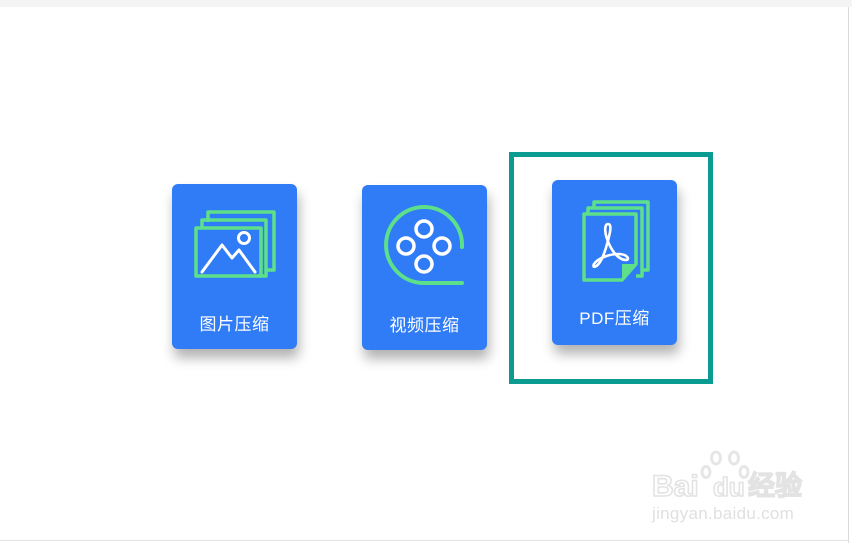 The height and width of the screenshot is (543, 852). Describe the element at coordinates (234, 324) in the screenshot. I see `image-compress-label: 图片压缩` at that location.